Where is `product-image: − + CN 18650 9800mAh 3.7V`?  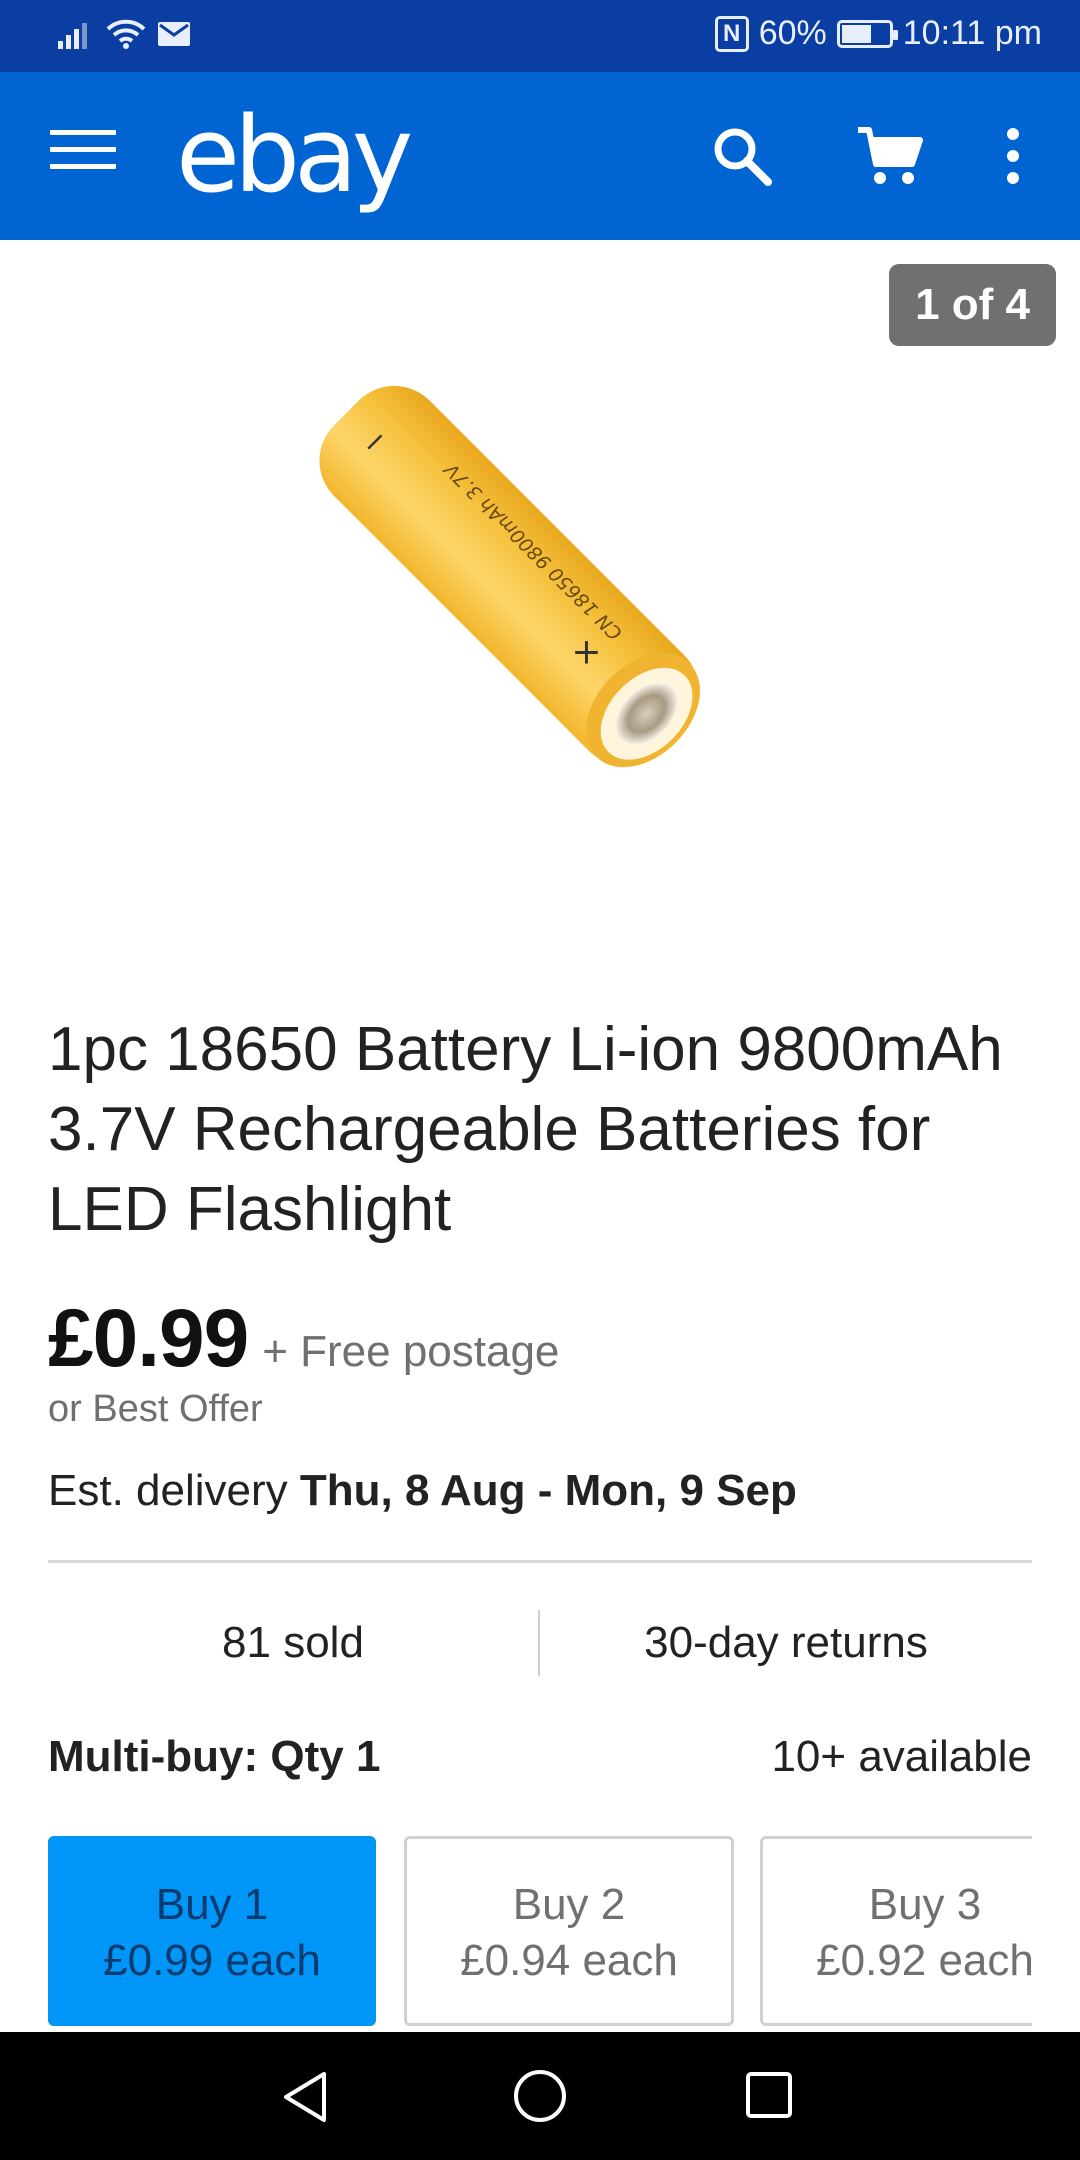
product-image: − + CN 18650 9800mAh 3.7V is located at coordinates (525, 595).